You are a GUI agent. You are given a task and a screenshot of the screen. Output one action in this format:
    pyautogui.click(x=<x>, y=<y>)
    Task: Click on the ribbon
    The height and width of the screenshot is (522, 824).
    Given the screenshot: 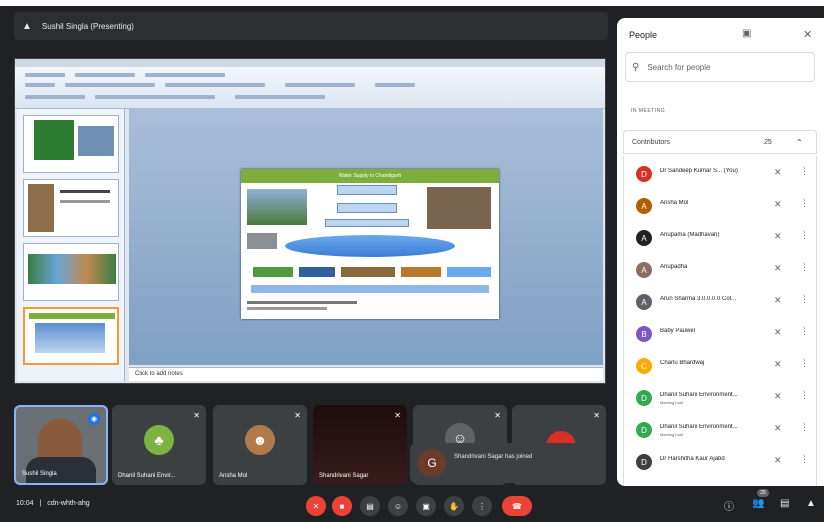 What is the action you would take?
    pyautogui.click(x=310, y=88)
    